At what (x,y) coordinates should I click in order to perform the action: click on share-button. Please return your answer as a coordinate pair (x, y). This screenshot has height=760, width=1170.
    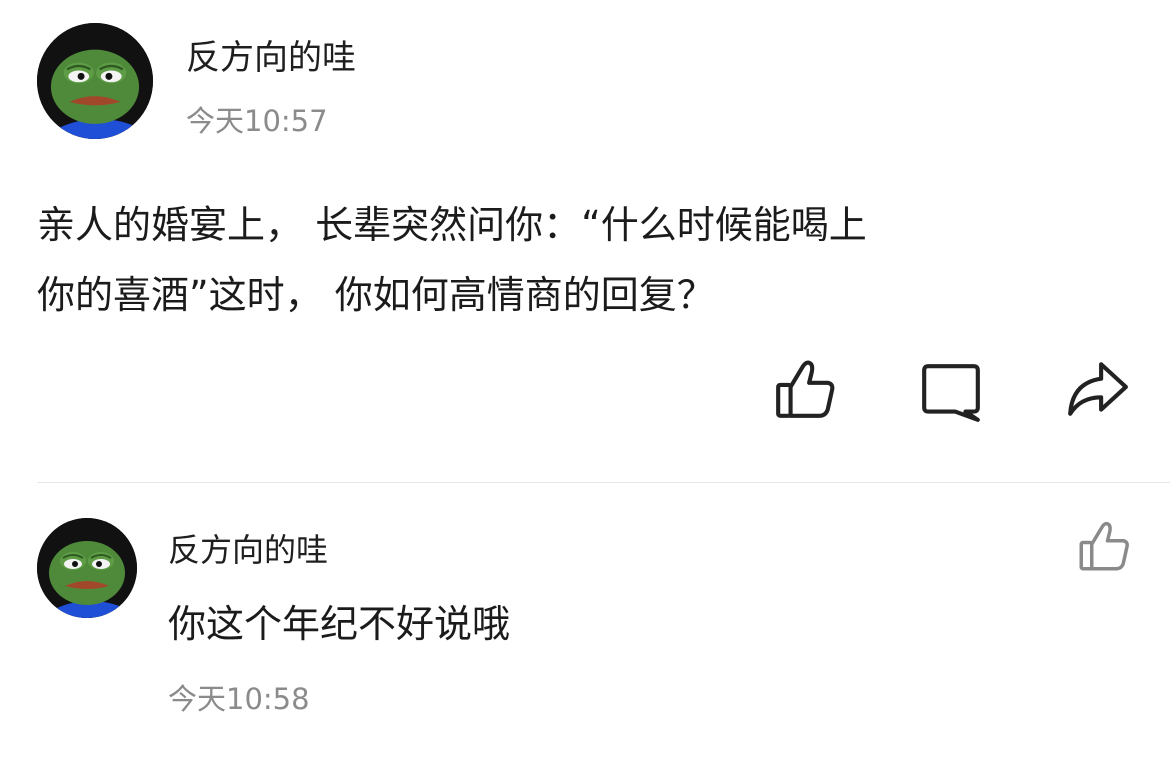
    Looking at the image, I should click on (1097, 389).